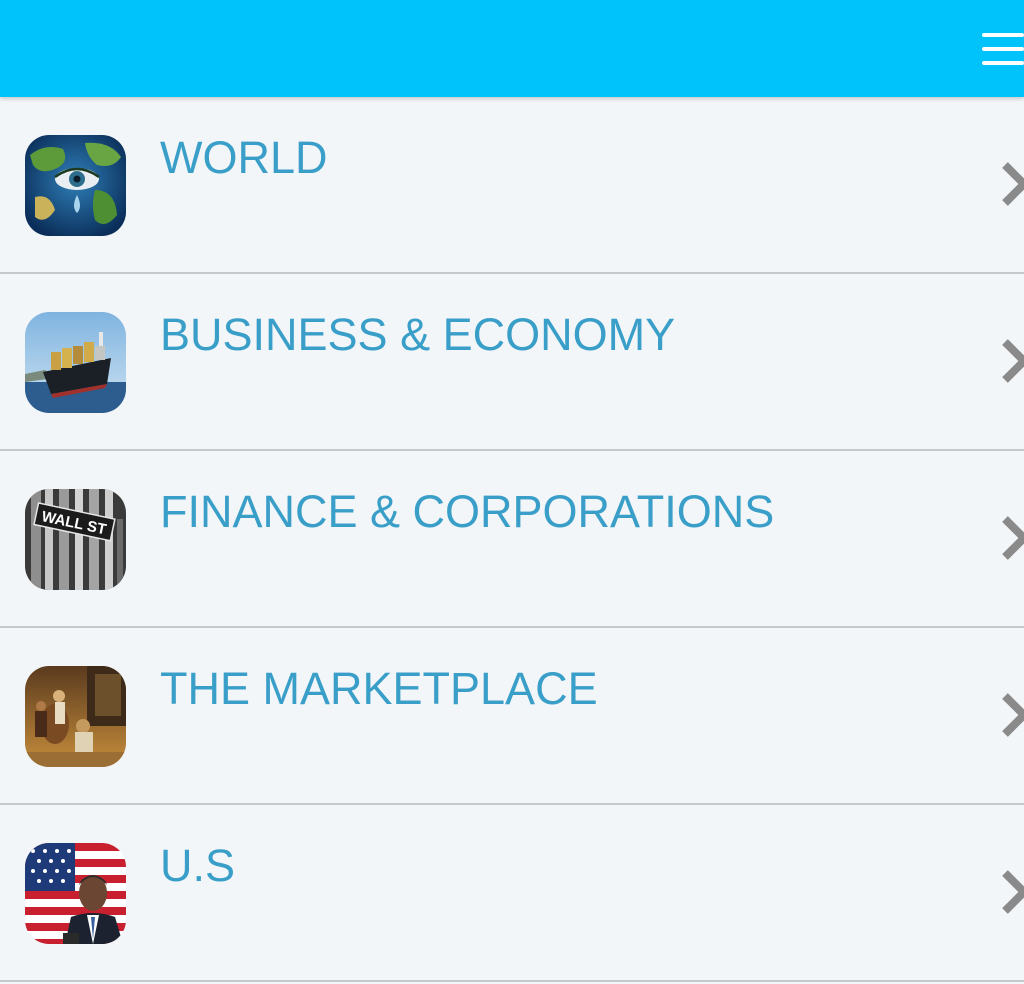  Describe the element at coordinates (75, 362) in the screenshot. I see `cargo-ship-image` at that location.